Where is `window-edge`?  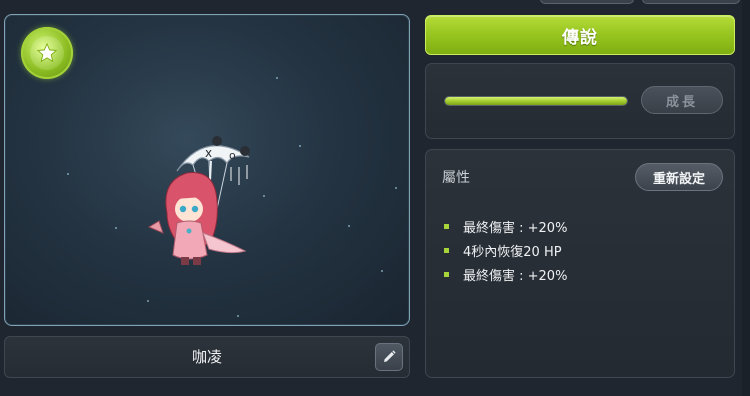
window-edge is located at coordinates (746, 198).